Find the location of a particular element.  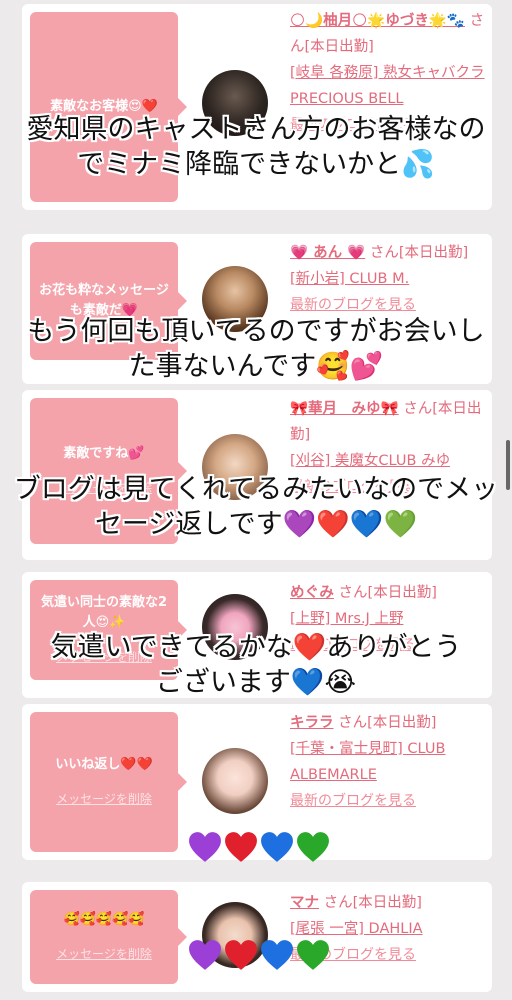

message-text: 気遣い同士の素敵な2人😍✨ is located at coordinates (104, 612).